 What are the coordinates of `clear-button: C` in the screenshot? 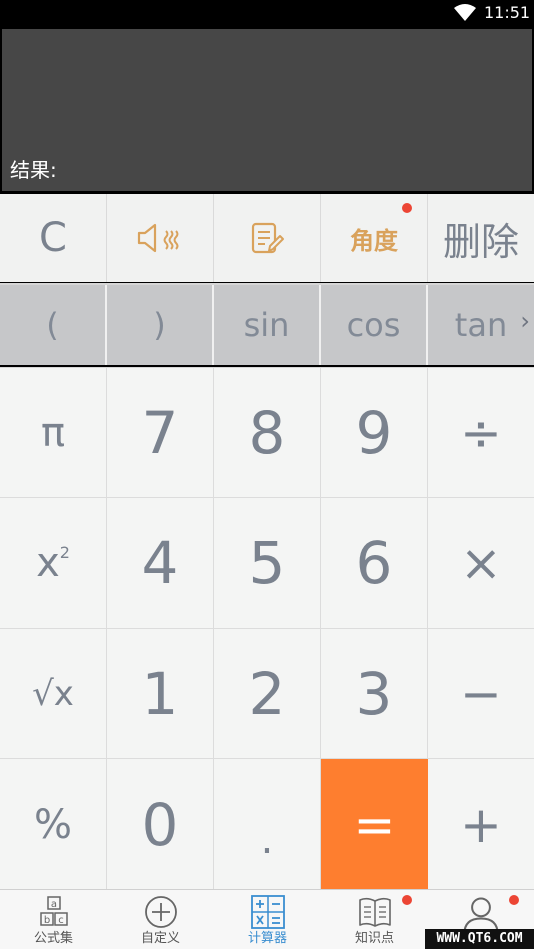 It's located at (53, 238).